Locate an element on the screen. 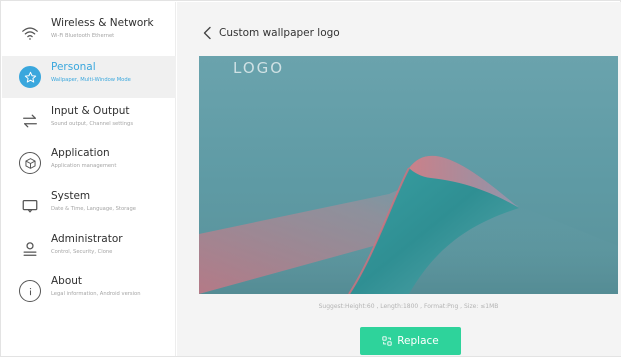 Image resolution: width=621 pixels, height=357 pixels. user-icon is located at coordinates (30, 249).